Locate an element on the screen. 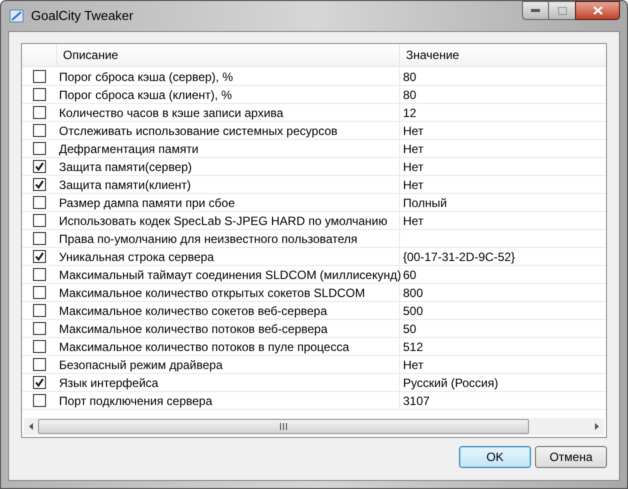  scrollbar-thumb is located at coordinates (283, 426).